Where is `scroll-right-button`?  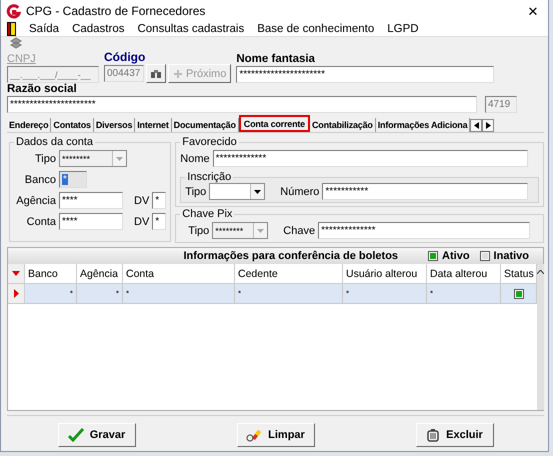 scroll-right-button is located at coordinates (488, 125).